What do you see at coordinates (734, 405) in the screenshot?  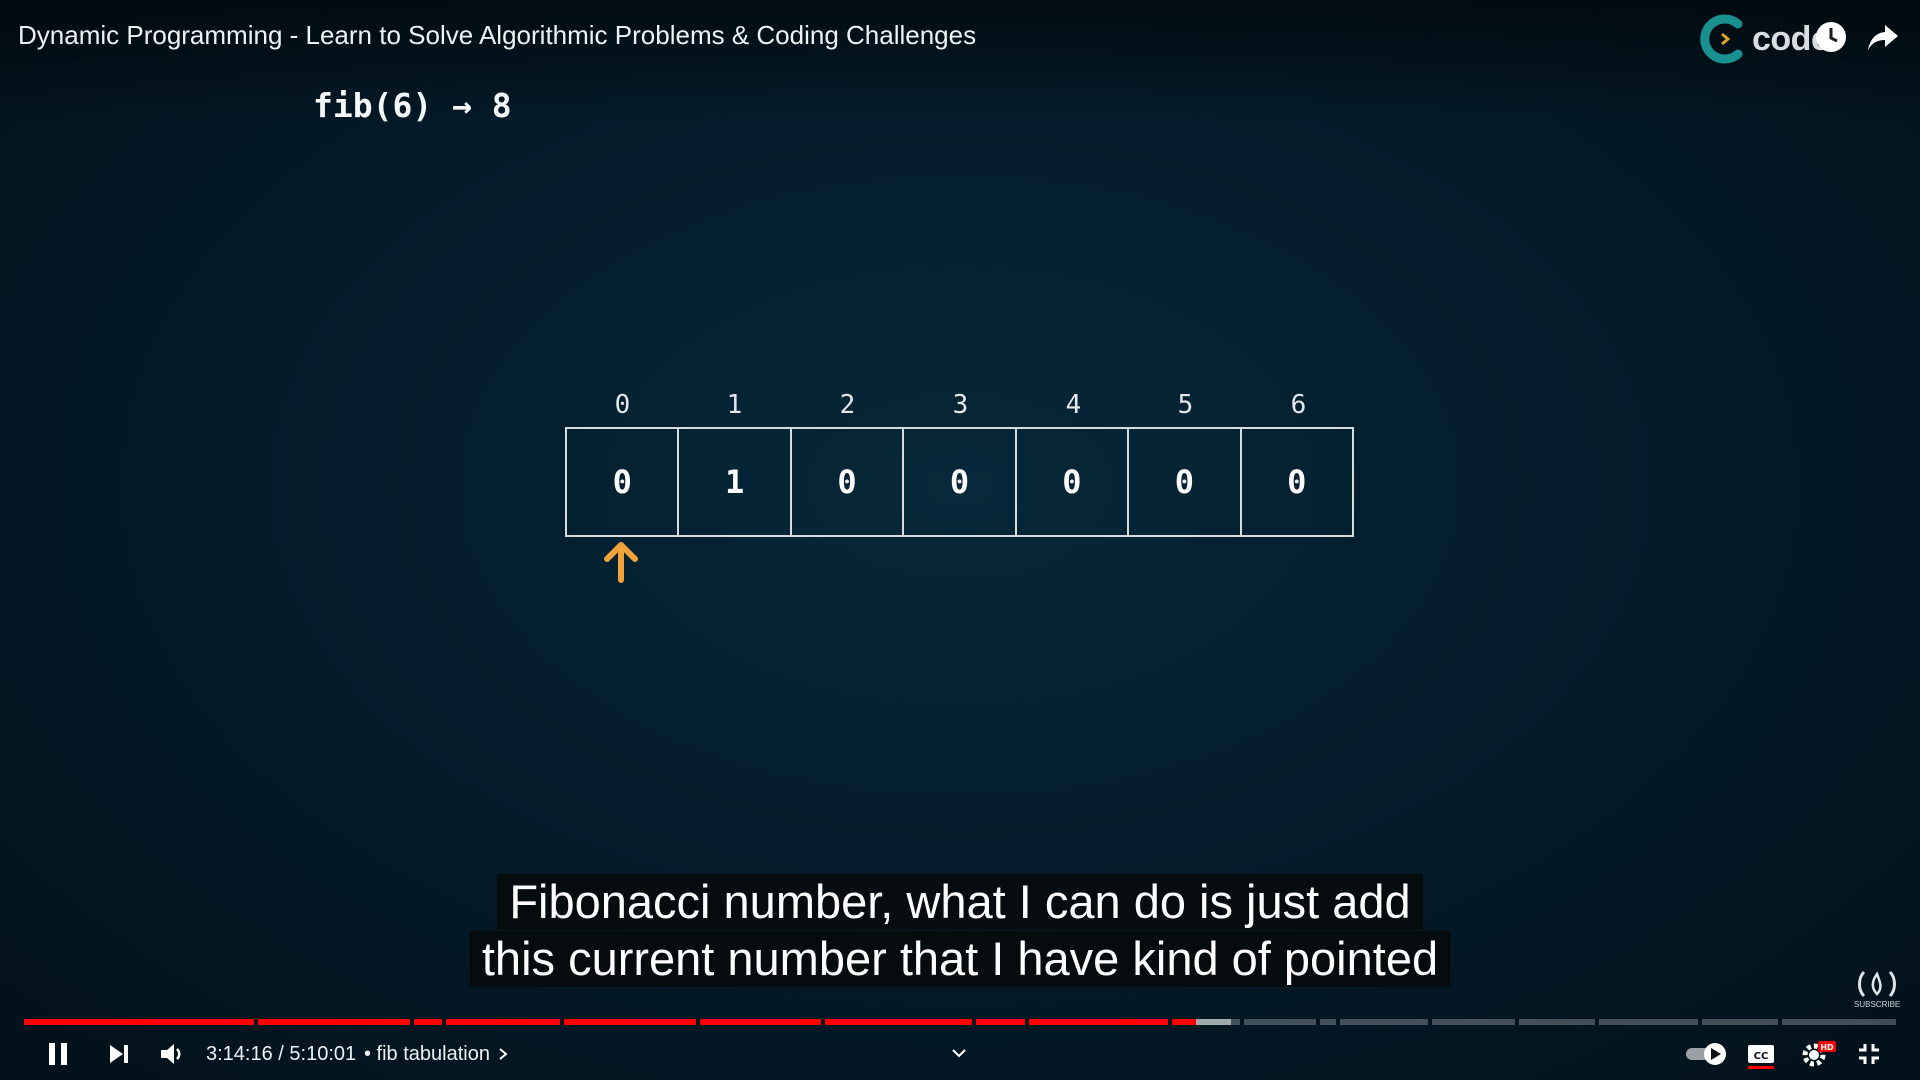 I see `index-label: 1` at bounding box center [734, 405].